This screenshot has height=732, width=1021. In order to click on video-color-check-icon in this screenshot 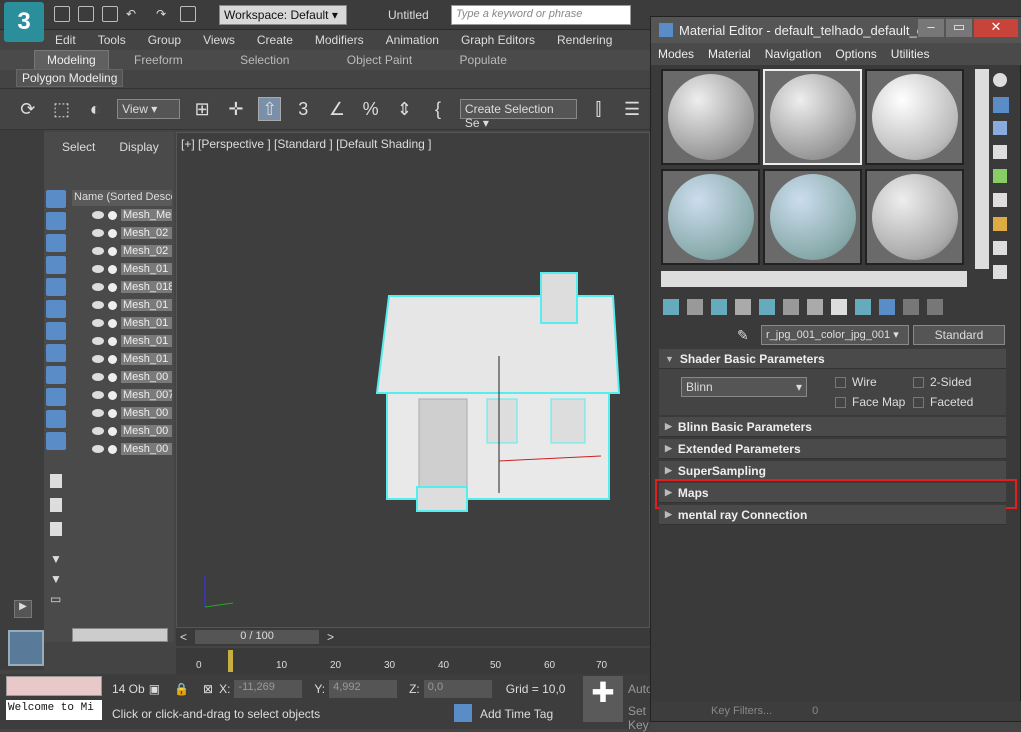, I will do `click(1000, 176)`.